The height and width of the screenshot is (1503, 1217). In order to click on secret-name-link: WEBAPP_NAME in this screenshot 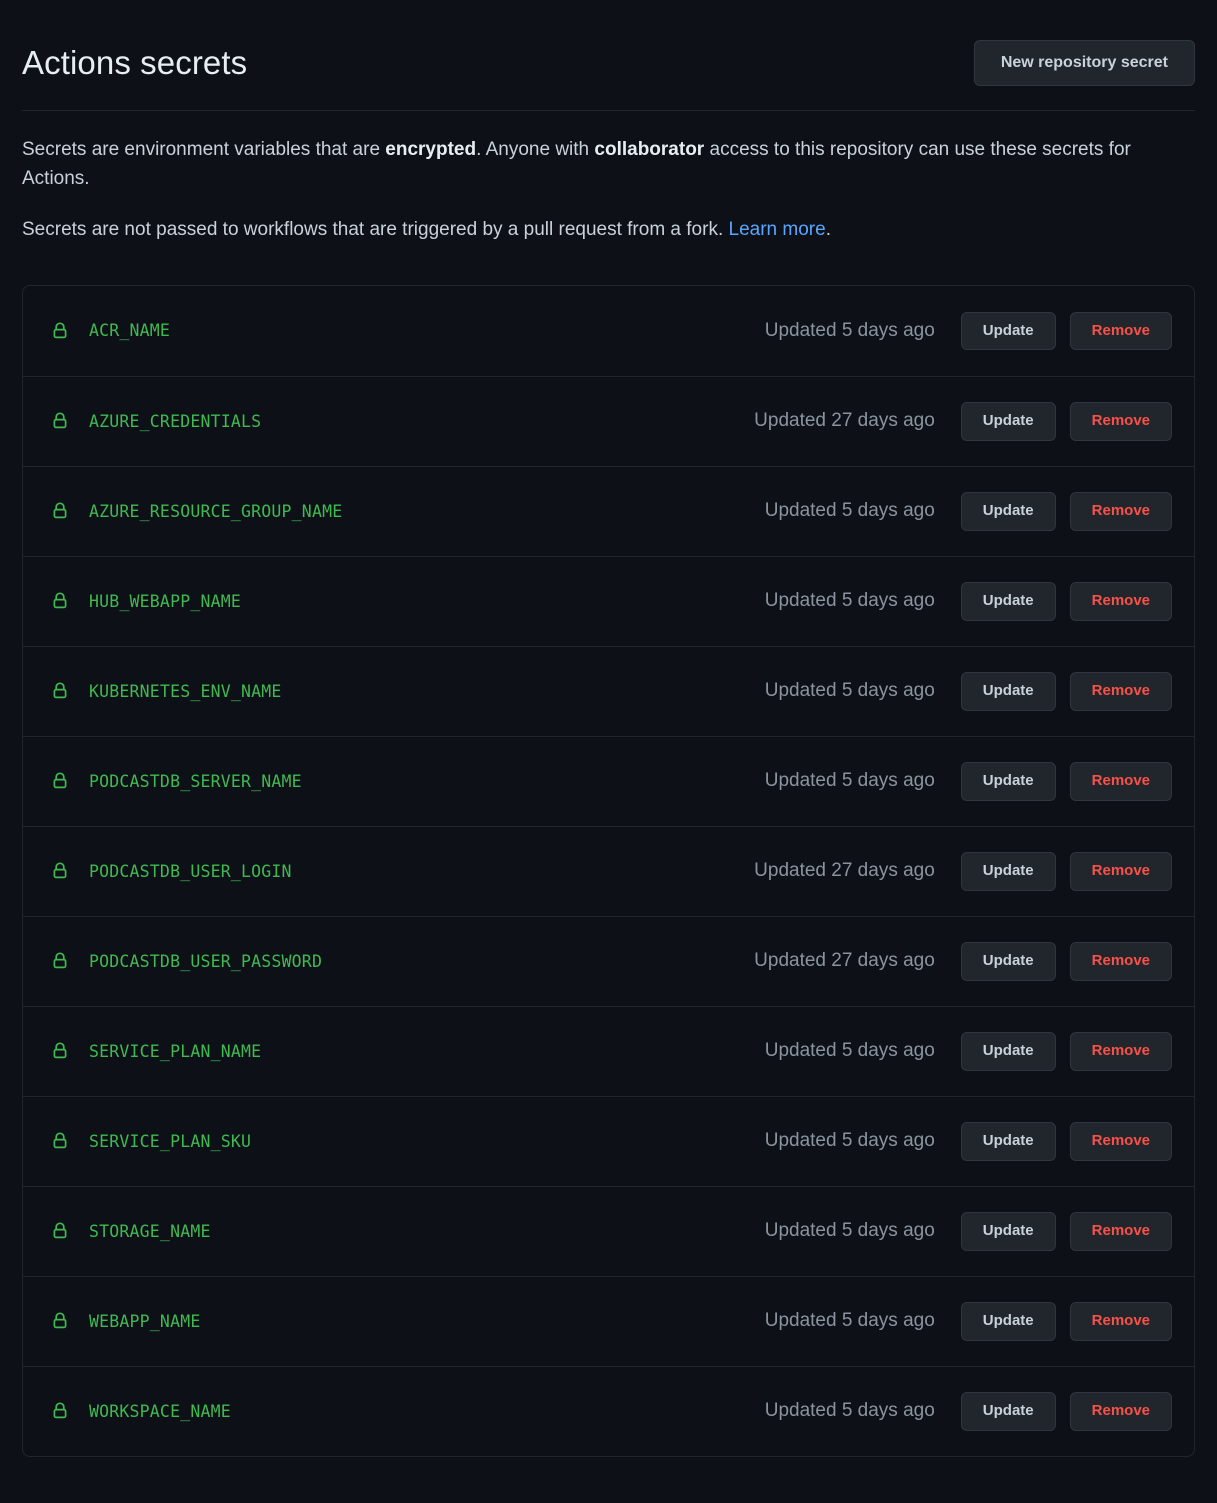, I will do `click(144, 1321)`.